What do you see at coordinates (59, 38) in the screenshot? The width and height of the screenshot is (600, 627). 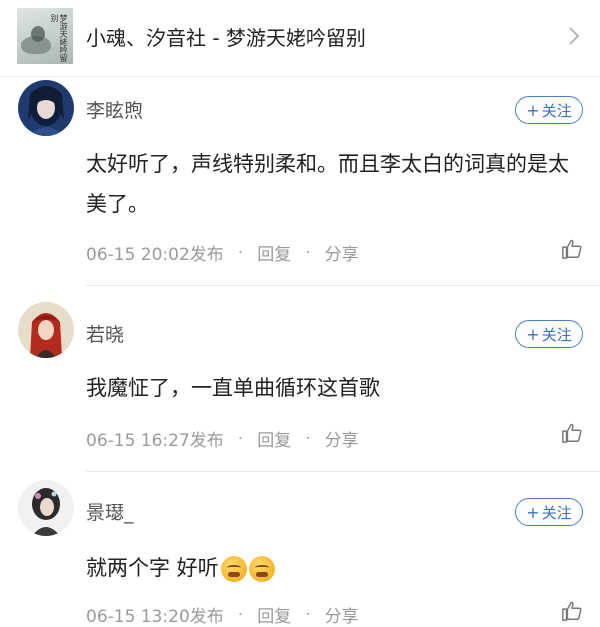 I see `cover-title-text: 梦游天姥吟留别` at bounding box center [59, 38].